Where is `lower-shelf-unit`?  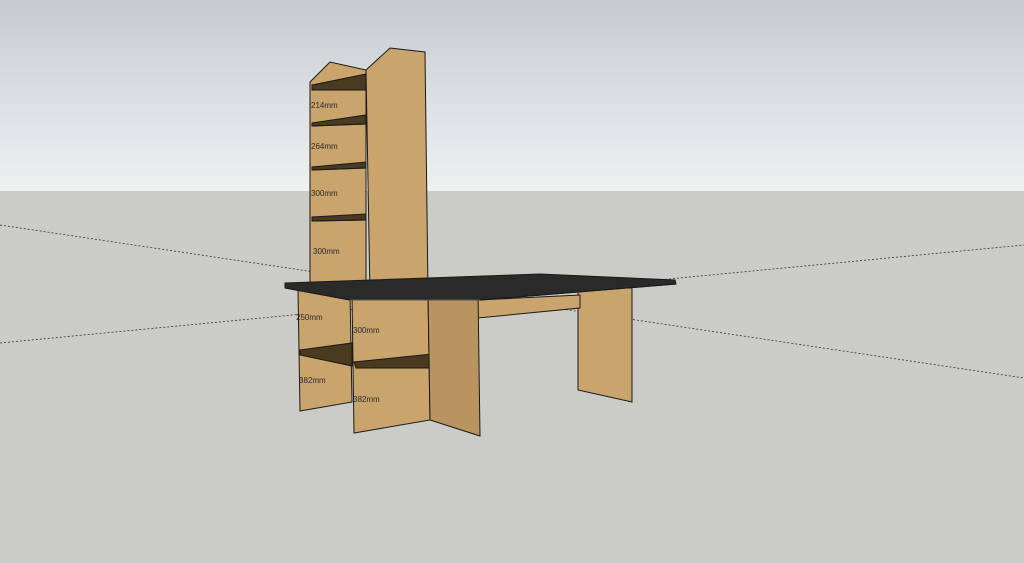
lower-shelf-unit is located at coordinates (389, 363).